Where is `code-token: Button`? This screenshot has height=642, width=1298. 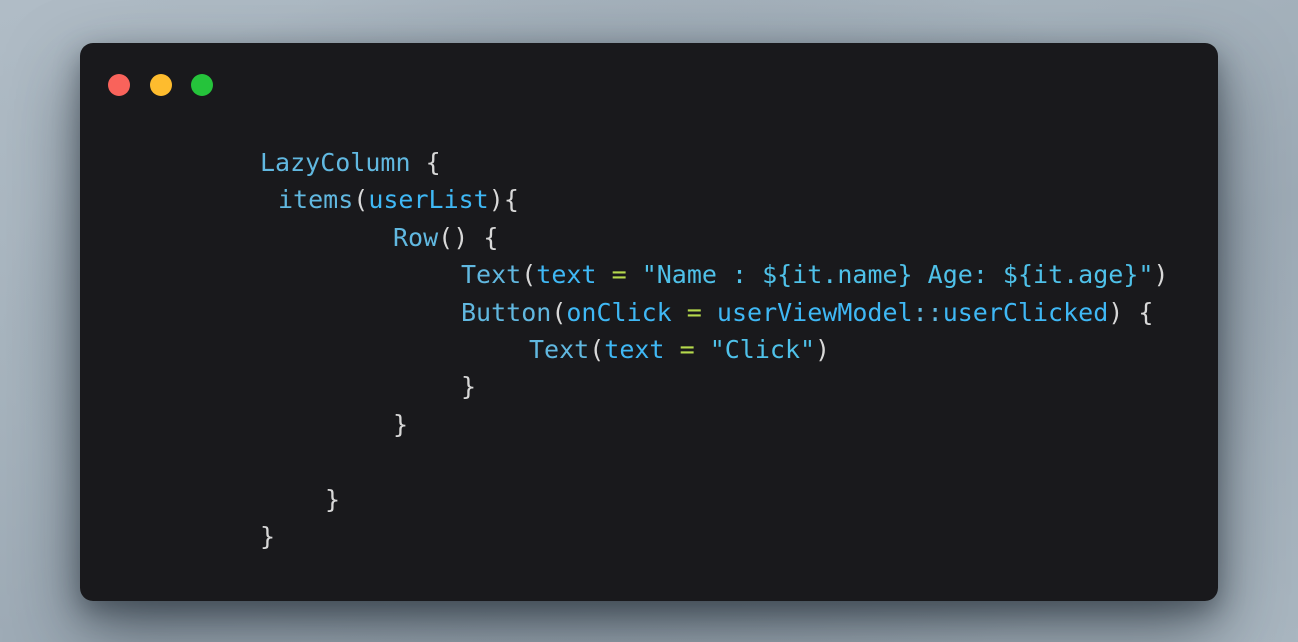
code-token: Button is located at coordinates (506, 312).